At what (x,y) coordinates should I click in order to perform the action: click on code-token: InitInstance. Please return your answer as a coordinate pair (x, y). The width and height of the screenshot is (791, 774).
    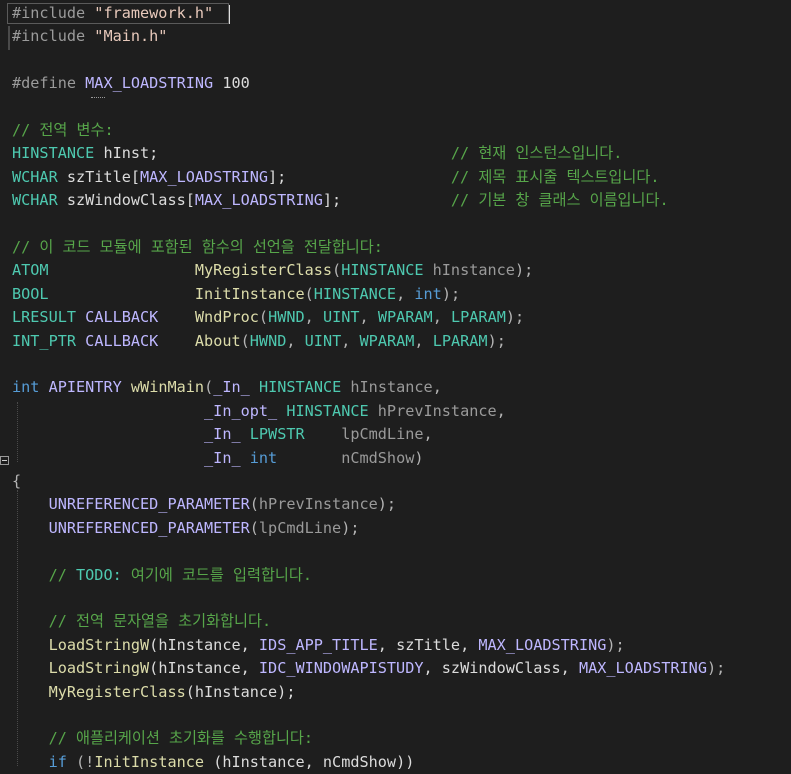
    Looking at the image, I should click on (149, 761).